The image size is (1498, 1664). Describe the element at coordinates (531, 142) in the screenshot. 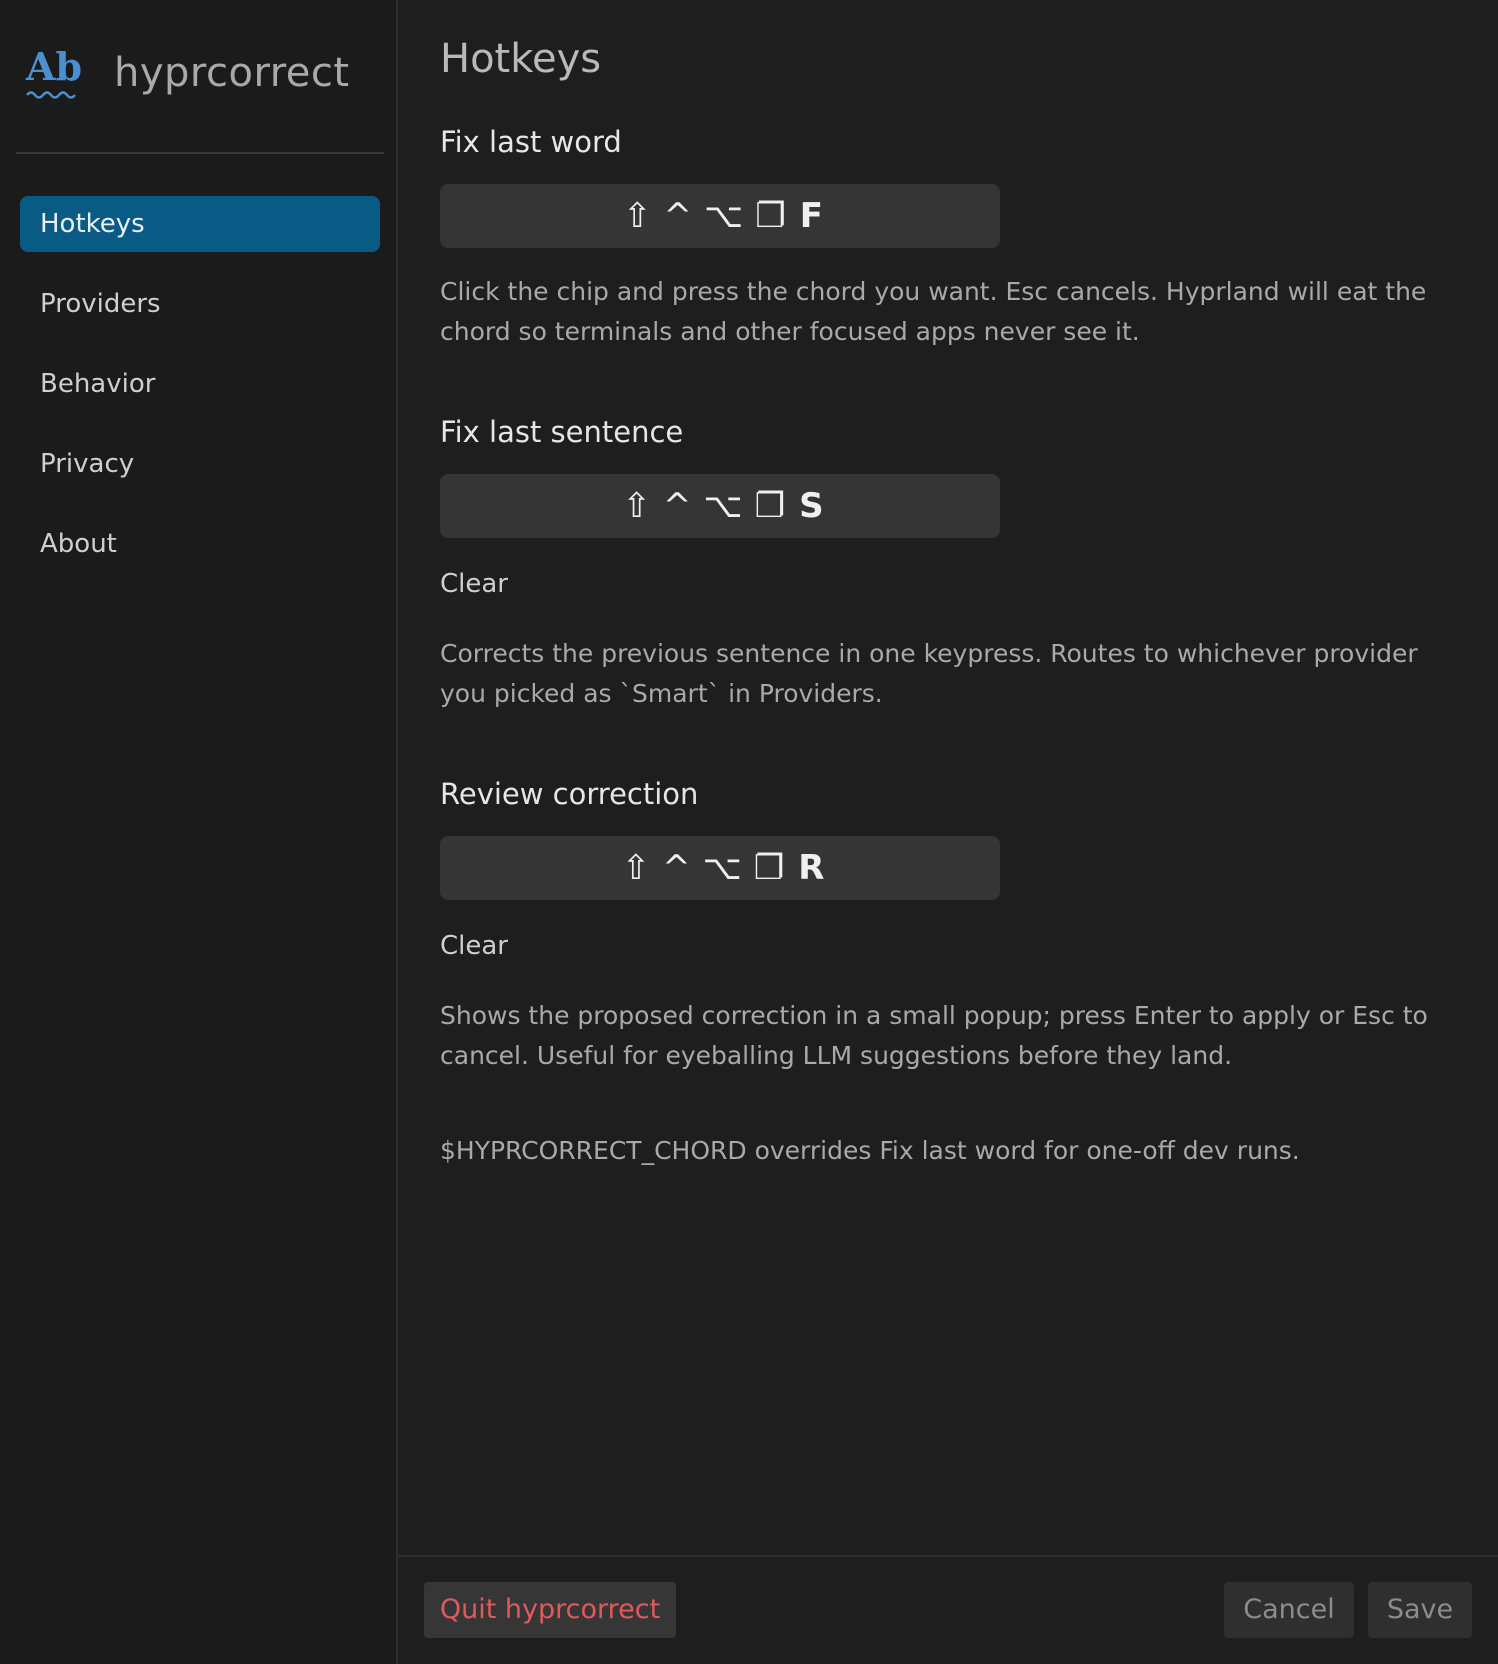

I see `section-title: Fix last word` at that location.